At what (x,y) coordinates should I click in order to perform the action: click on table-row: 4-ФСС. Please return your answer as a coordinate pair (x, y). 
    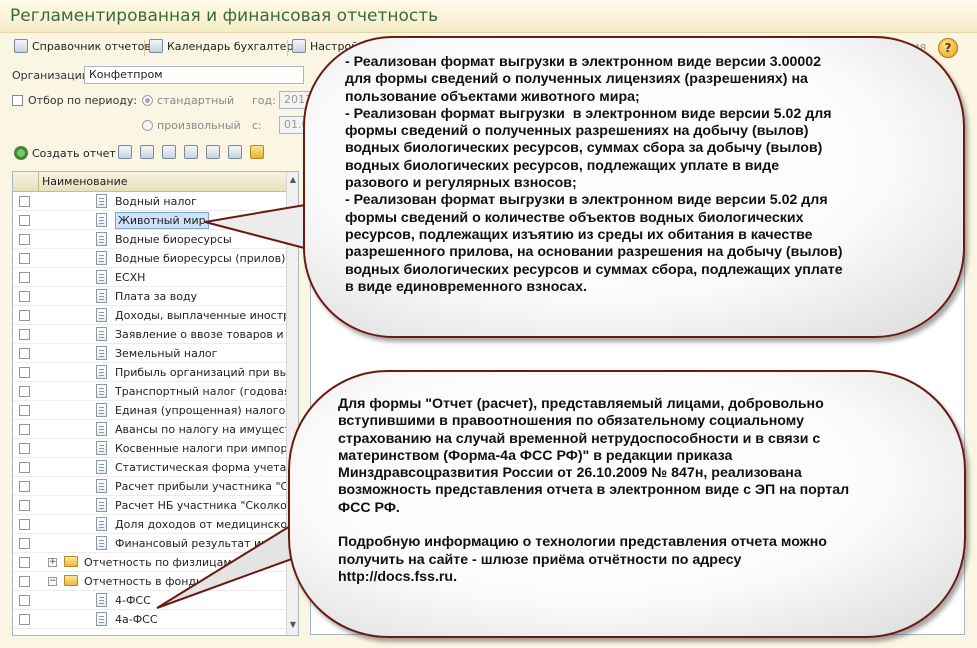
    Looking at the image, I should click on (149, 600).